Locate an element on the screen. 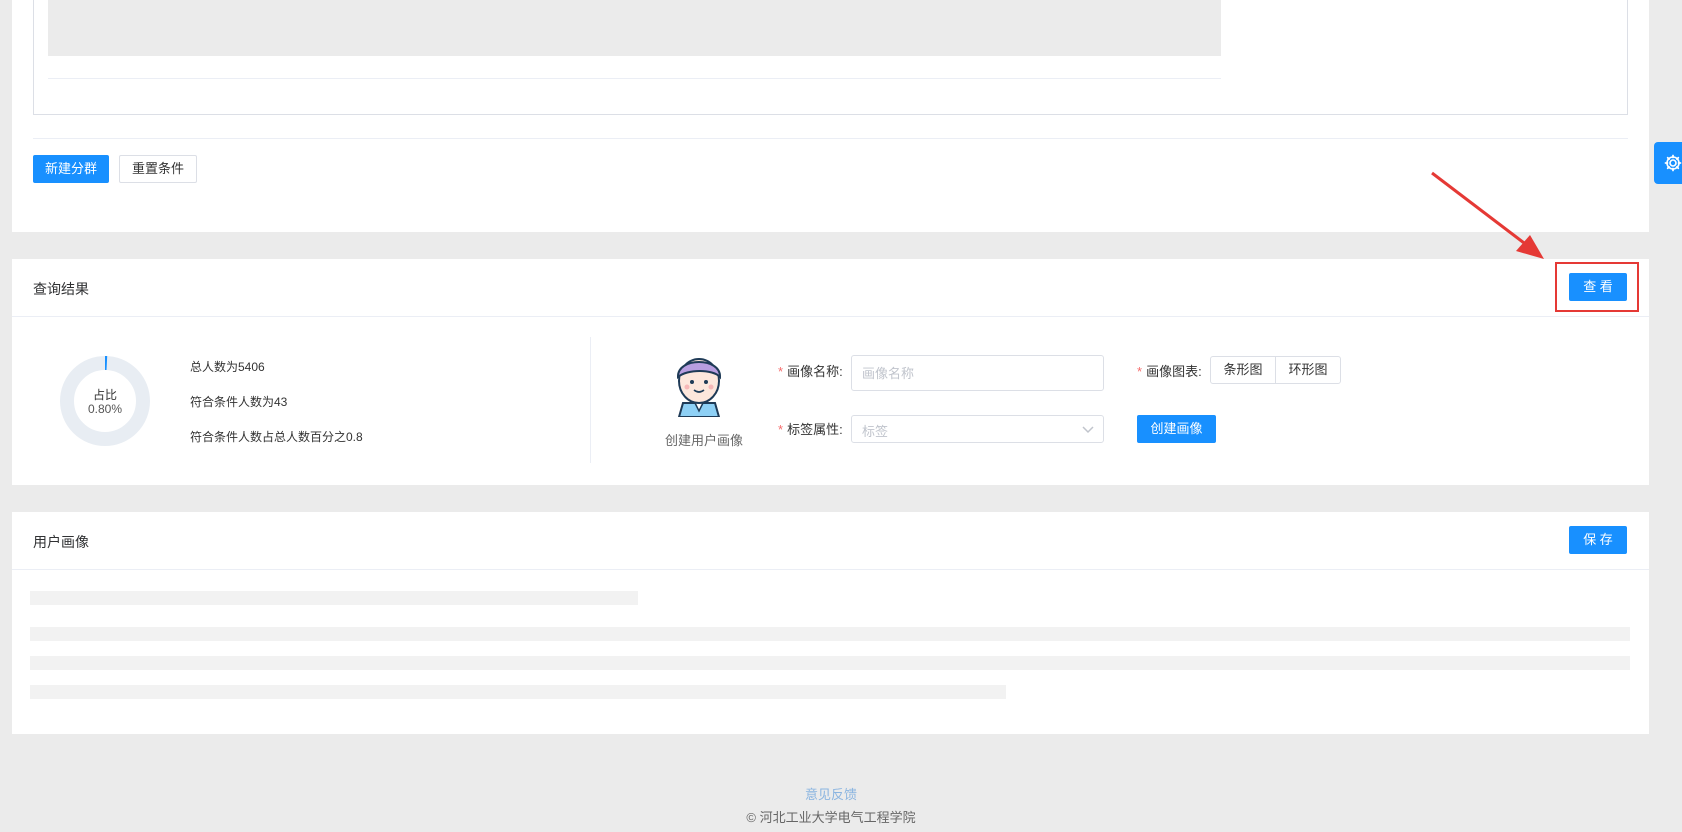  copyright-text: © 河北工业大学电气工程学院 is located at coordinates (831, 817).